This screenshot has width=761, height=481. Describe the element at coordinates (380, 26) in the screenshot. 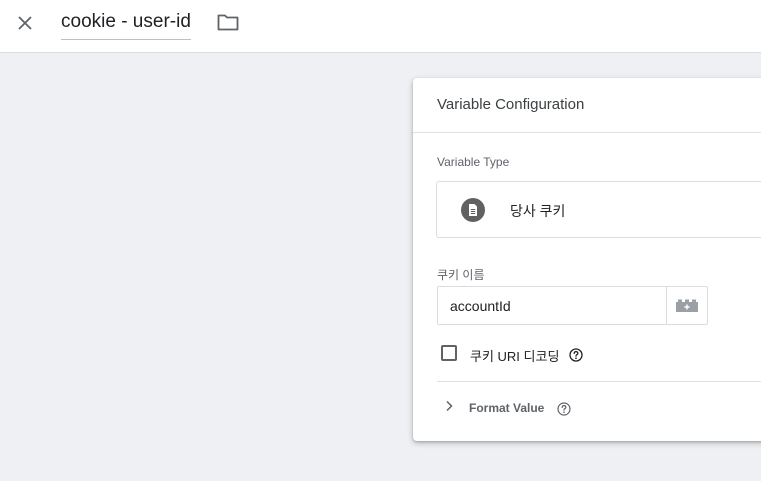

I see `top-bar: cookie - user-id` at that location.